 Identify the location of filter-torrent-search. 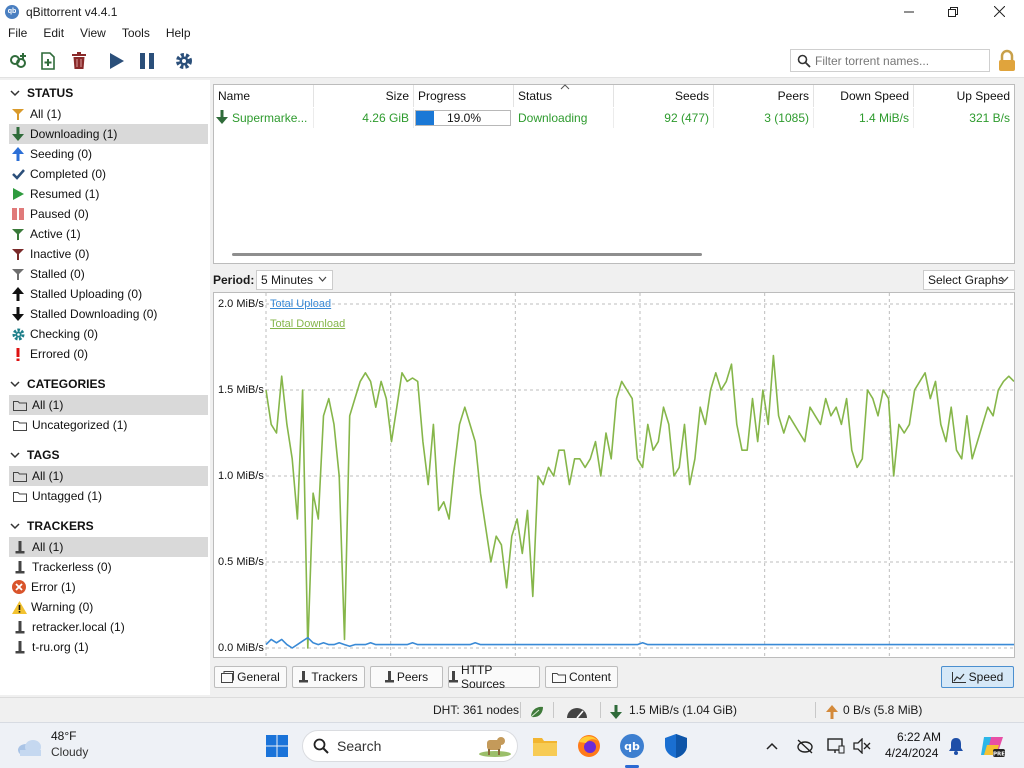
(890, 60).